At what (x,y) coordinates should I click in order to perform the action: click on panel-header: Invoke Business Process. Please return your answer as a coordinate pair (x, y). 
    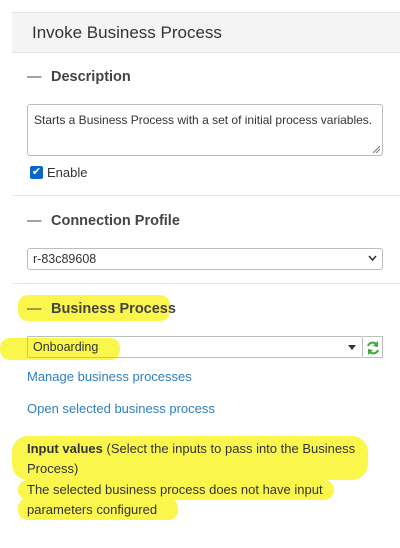
    Looking at the image, I should click on (206, 32).